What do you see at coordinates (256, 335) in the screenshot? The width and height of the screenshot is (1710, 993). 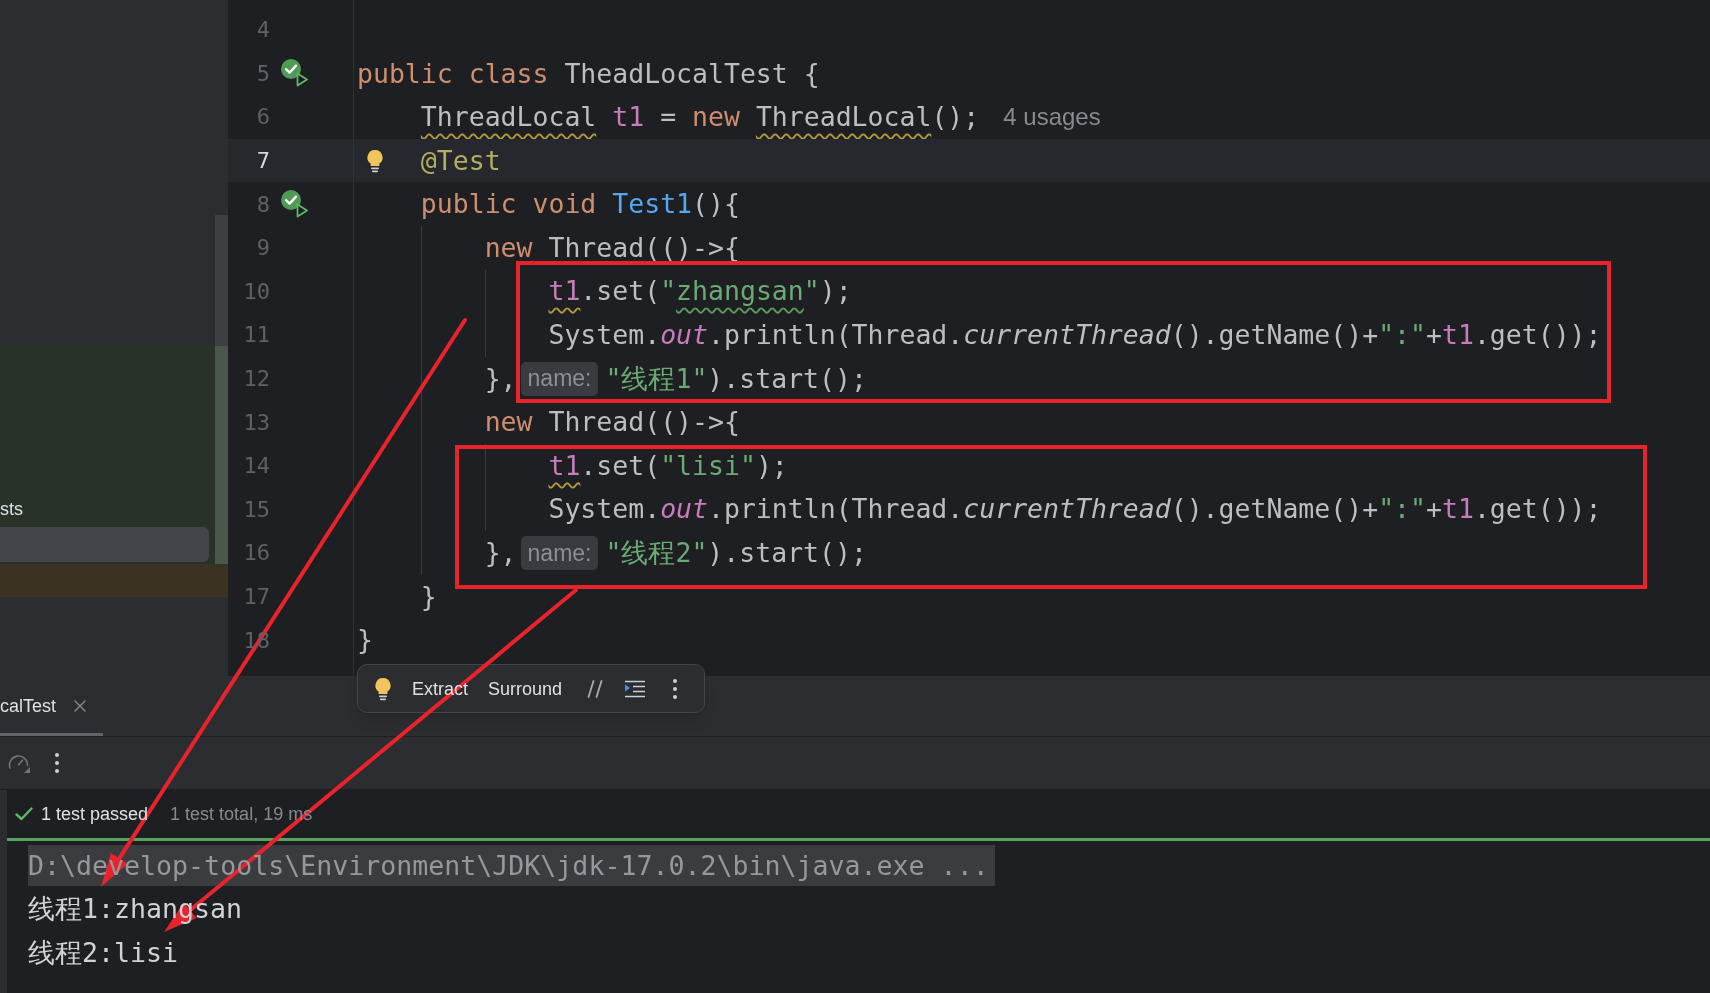 I see `line-number: 11` at bounding box center [256, 335].